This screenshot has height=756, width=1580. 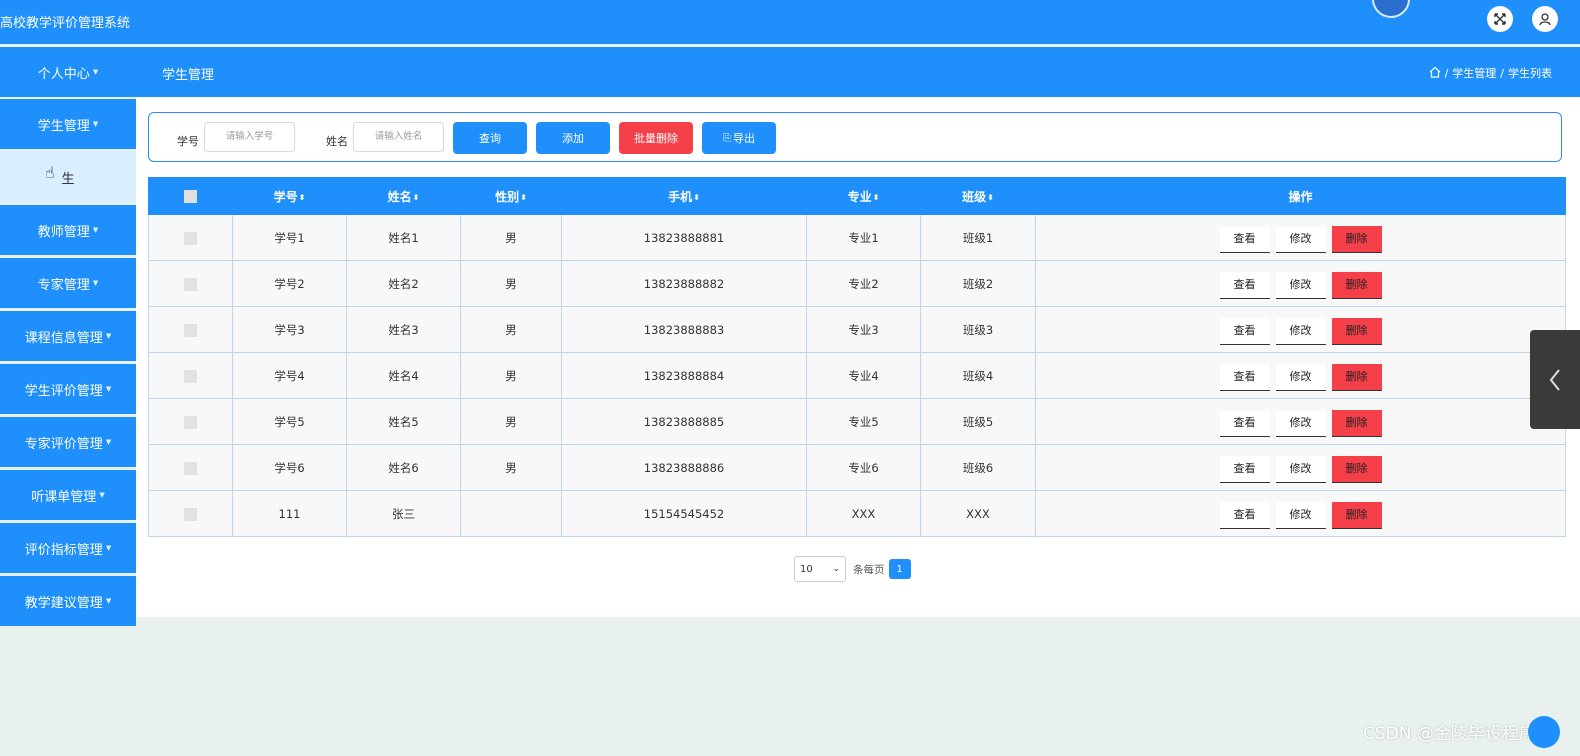 I want to click on sidebar-item-evaluation-index: 评价指标管理 ▼, so click(x=68, y=548).